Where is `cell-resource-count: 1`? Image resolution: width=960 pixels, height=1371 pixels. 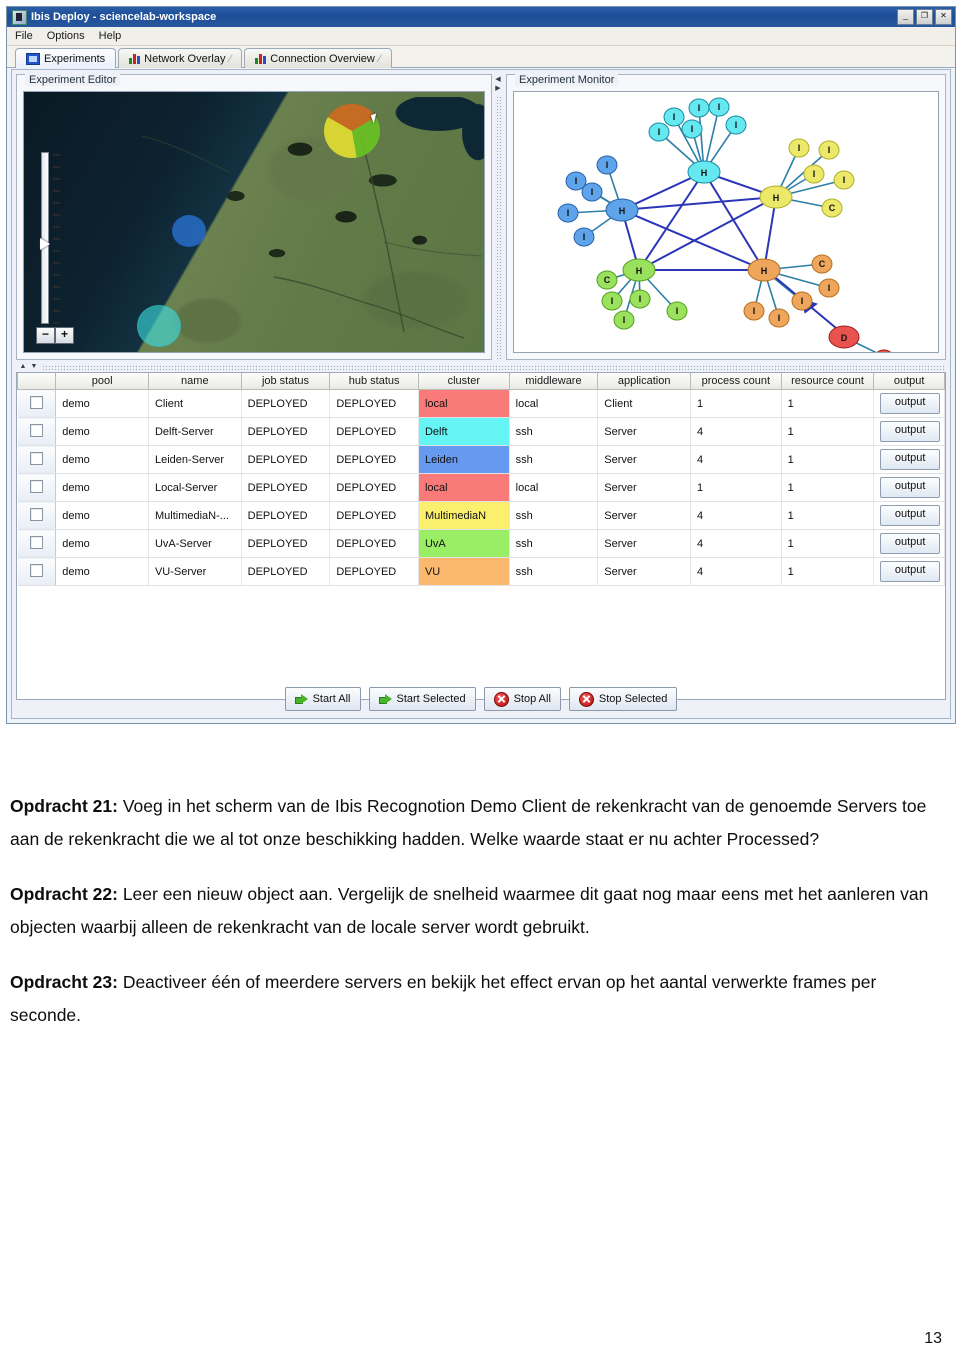
cell-resource-count: 1 is located at coordinates (828, 487).